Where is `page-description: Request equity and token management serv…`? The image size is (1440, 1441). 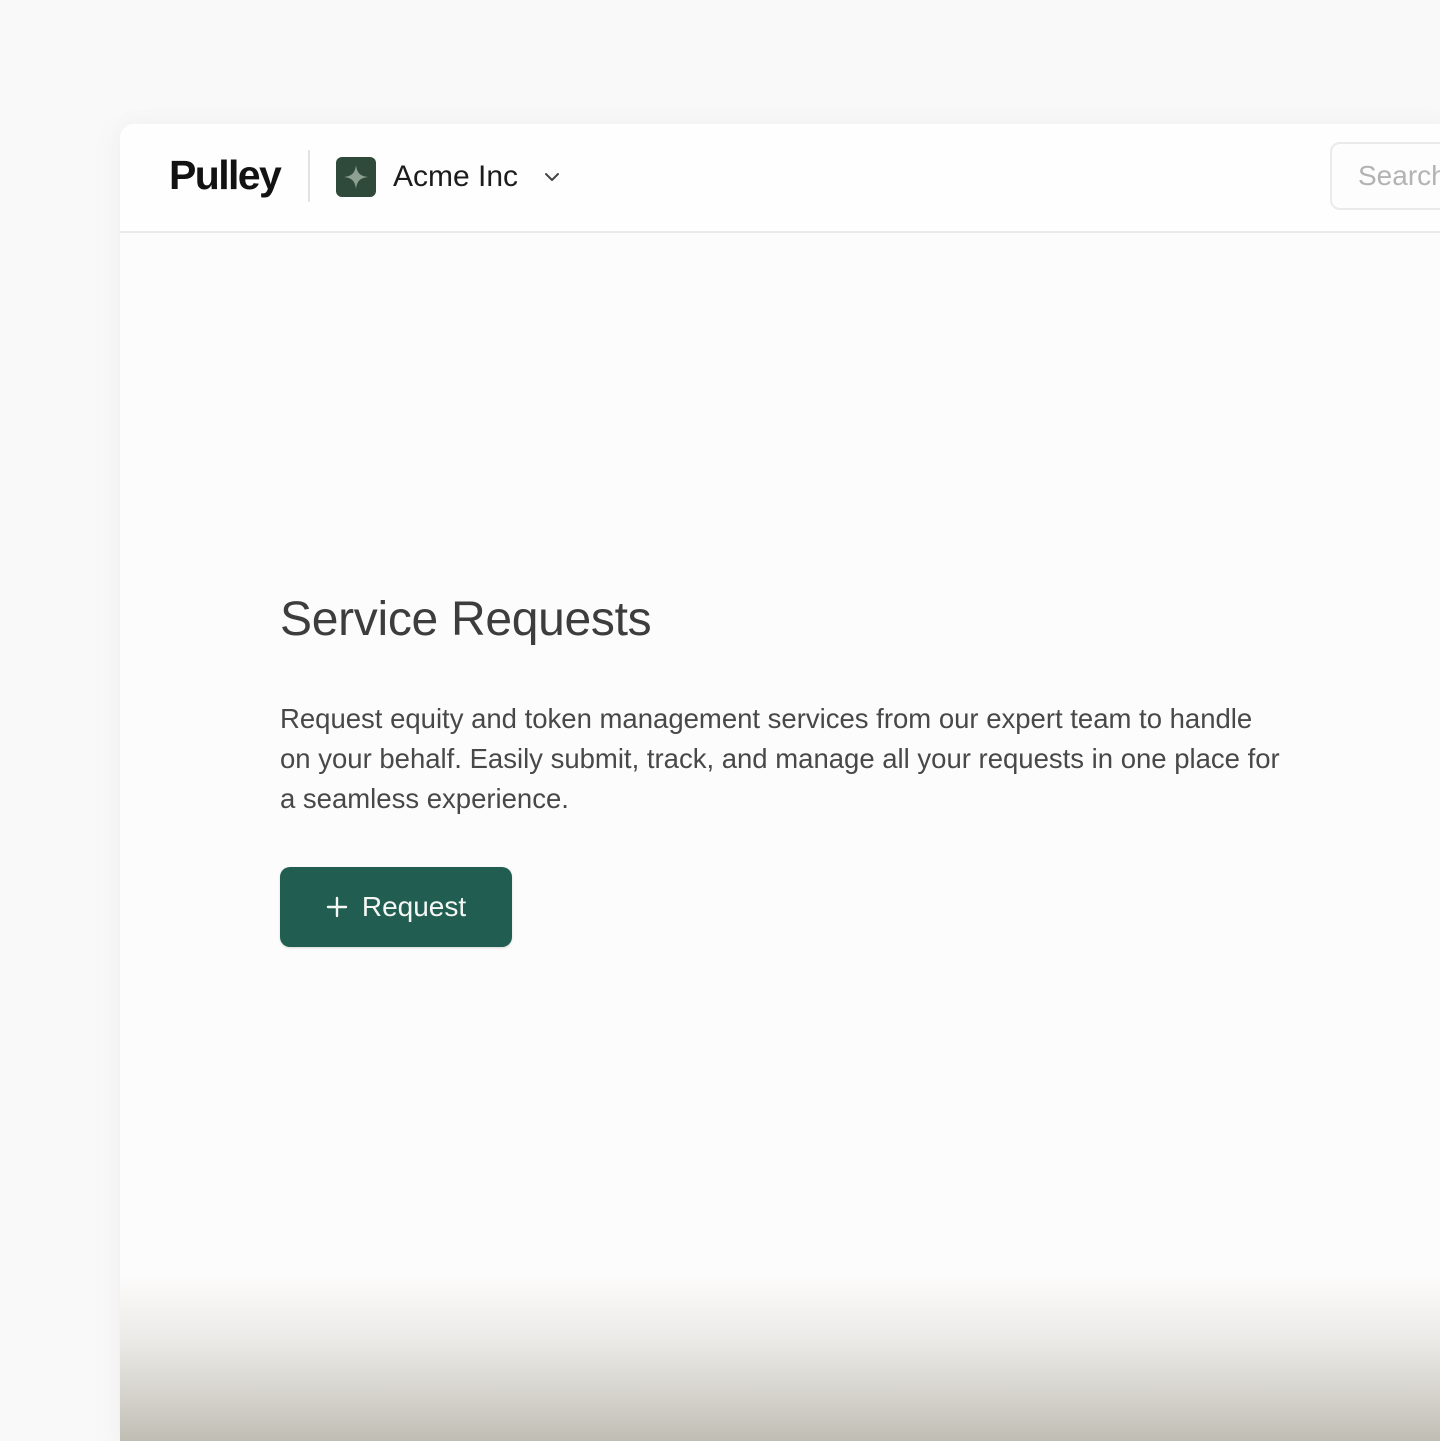 page-description: Request equity and token management serv… is located at coordinates (780, 758).